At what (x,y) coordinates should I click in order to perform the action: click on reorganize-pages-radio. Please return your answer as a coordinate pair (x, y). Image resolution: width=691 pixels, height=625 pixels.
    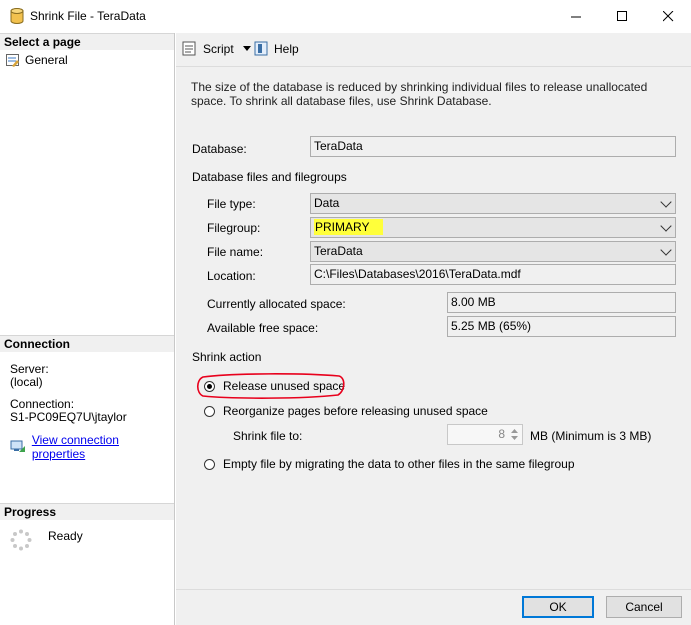
    Looking at the image, I should click on (209, 411).